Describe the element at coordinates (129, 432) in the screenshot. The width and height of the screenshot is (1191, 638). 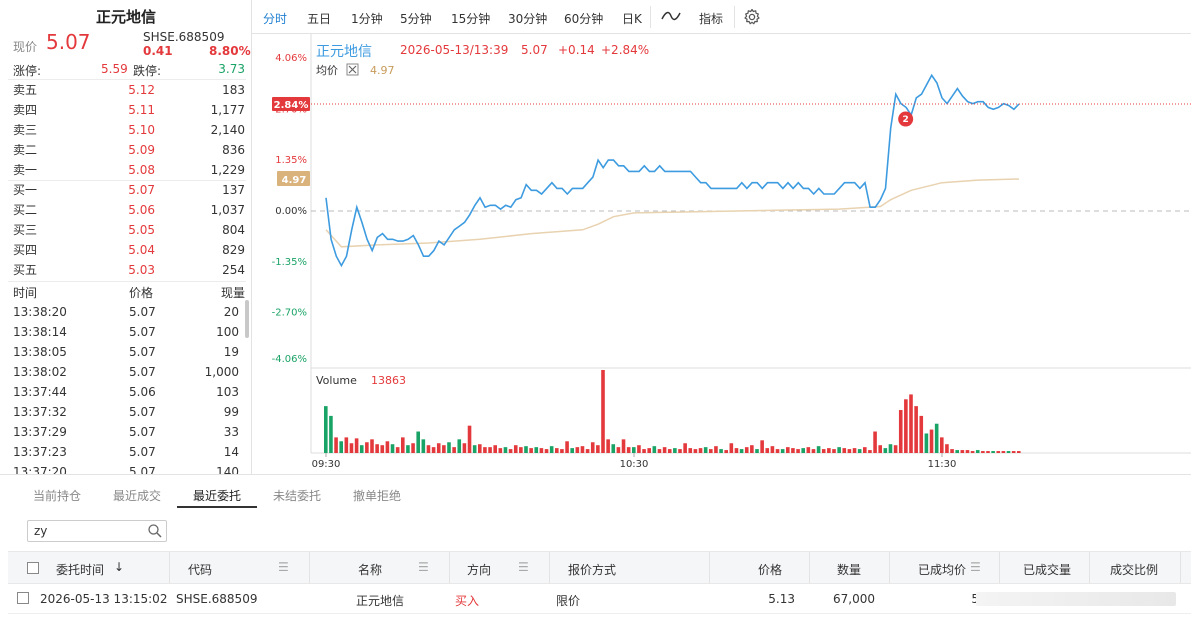
I see `trade-row: 13:37:29 5.07 33` at that location.